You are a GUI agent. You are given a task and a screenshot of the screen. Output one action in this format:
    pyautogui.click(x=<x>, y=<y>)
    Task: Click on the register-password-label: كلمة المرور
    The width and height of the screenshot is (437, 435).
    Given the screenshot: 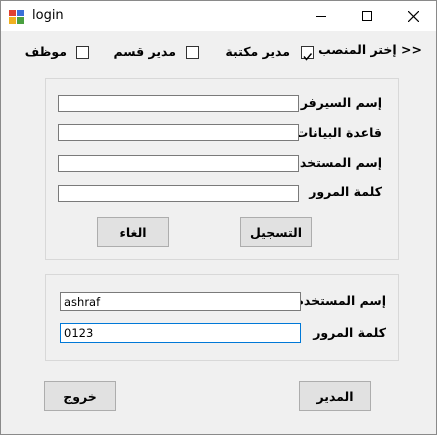 What is the action you would take?
    pyautogui.click(x=345, y=191)
    